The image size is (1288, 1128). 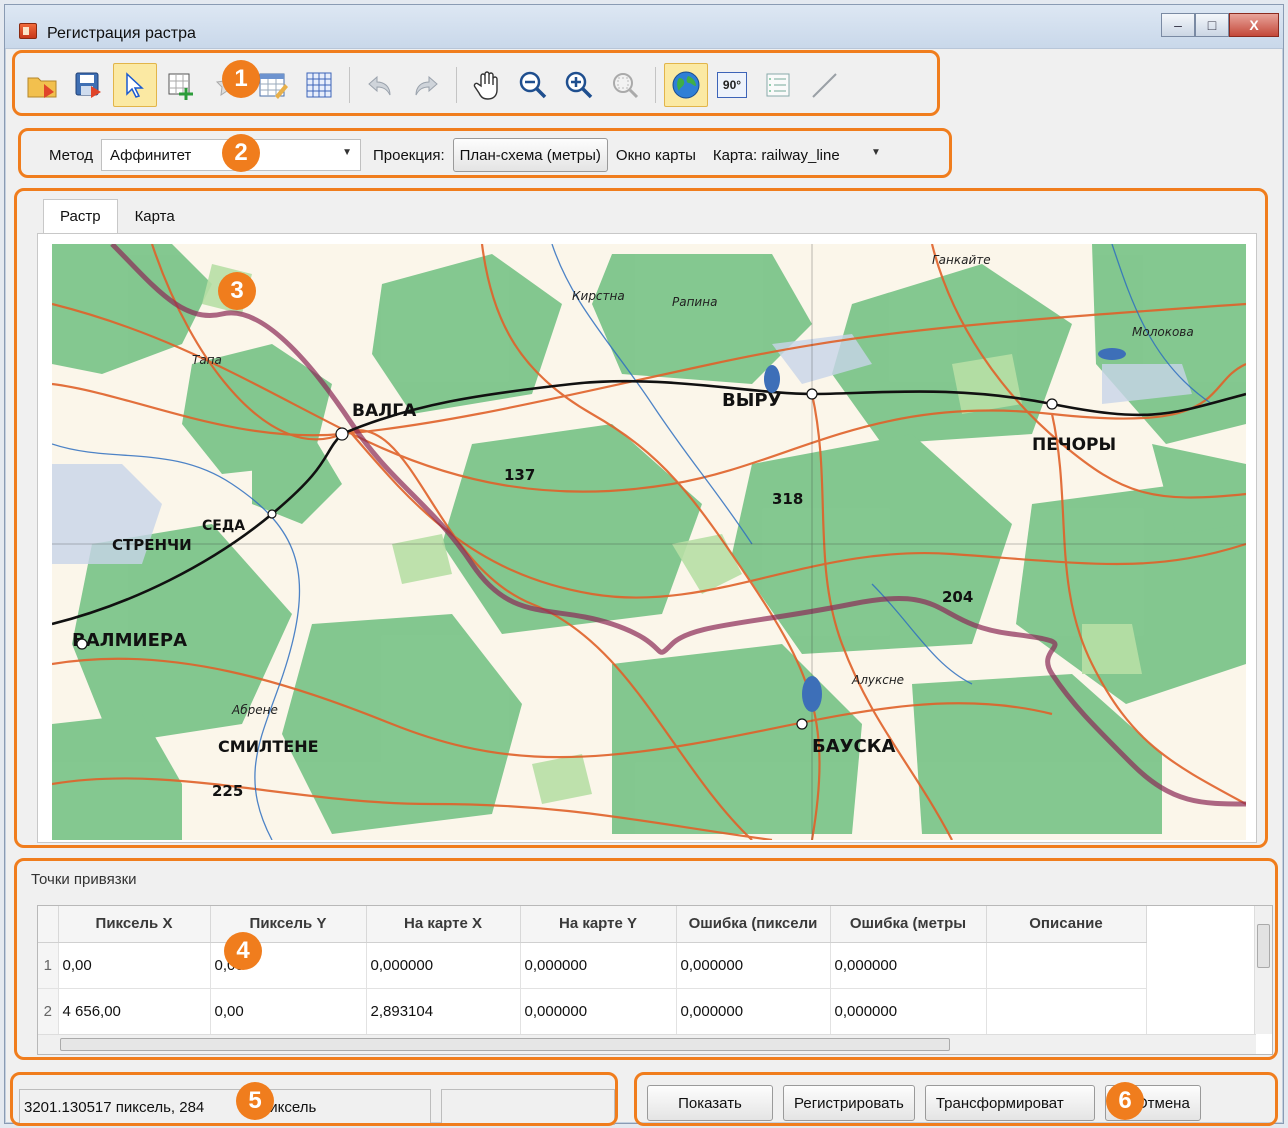 I want to click on zoom-in-icon, so click(x=579, y=85).